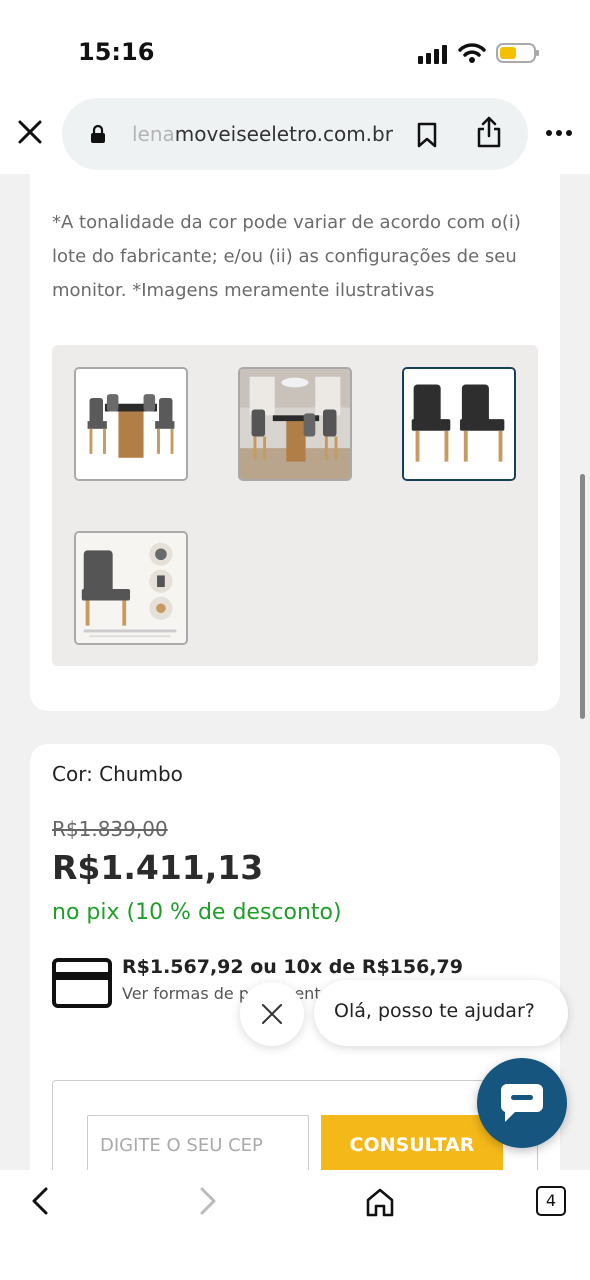 The image size is (590, 1280). I want to click on shipping-calculator: CONSULTAR, so click(295, 1125).